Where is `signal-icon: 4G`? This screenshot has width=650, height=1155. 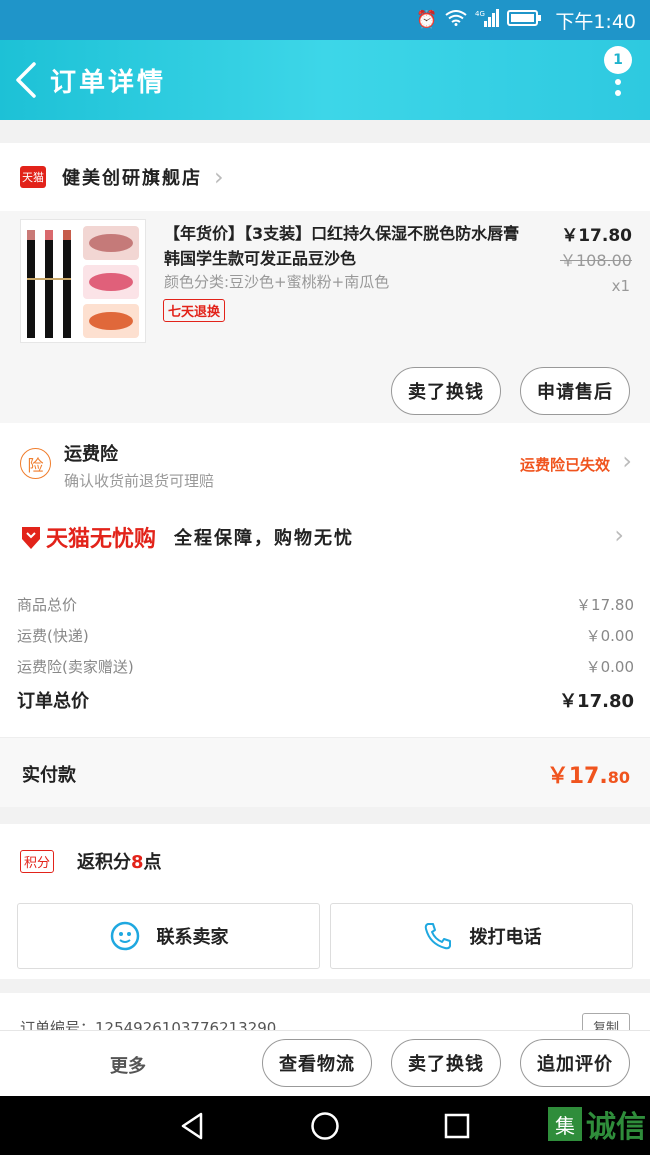 signal-icon: 4G is located at coordinates (487, 20).